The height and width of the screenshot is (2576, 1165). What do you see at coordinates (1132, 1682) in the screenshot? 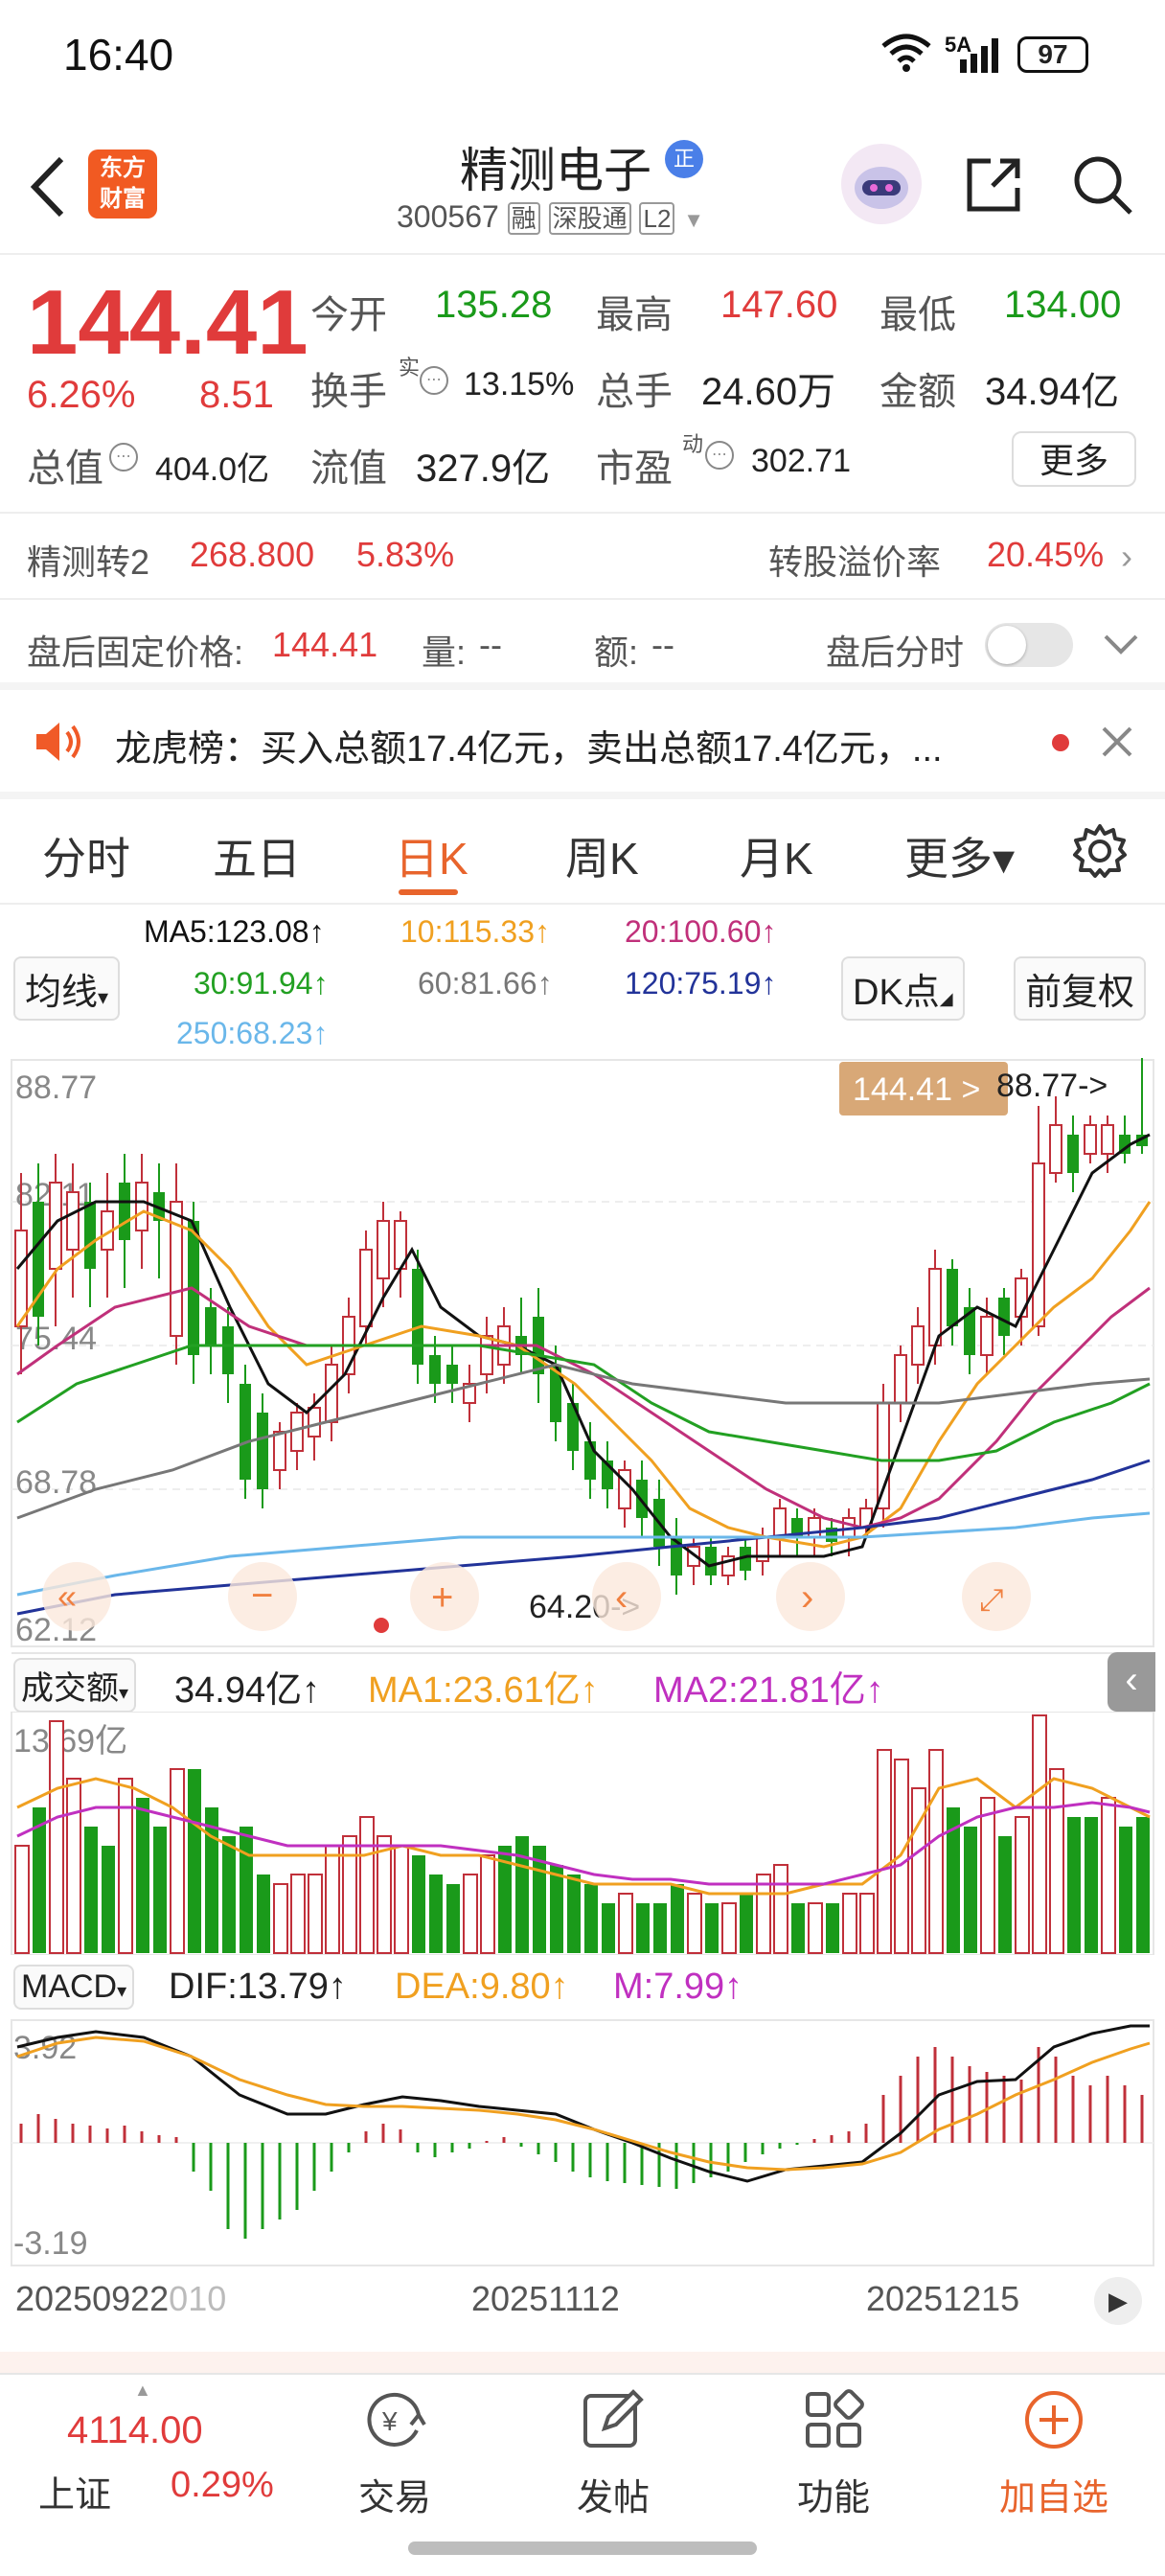
I see `collapse-panel-button: ‹` at bounding box center [1132, 1682].